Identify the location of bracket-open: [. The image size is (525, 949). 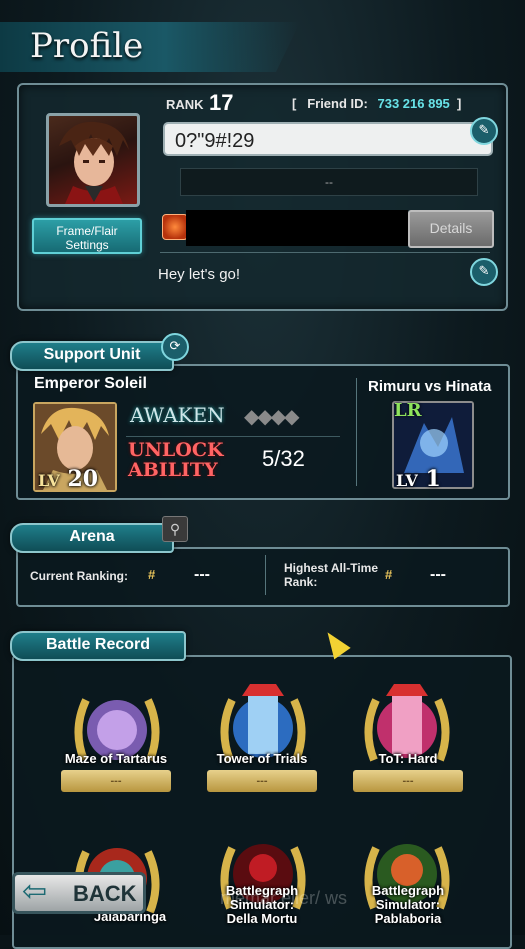
(298, 103).